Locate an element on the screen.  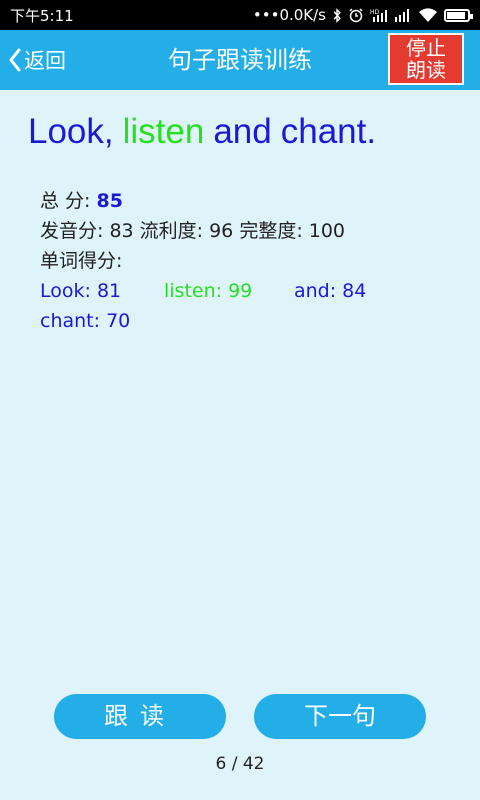
stop-reading-button: 停止 朗读 is located at coordinates (426, 59).